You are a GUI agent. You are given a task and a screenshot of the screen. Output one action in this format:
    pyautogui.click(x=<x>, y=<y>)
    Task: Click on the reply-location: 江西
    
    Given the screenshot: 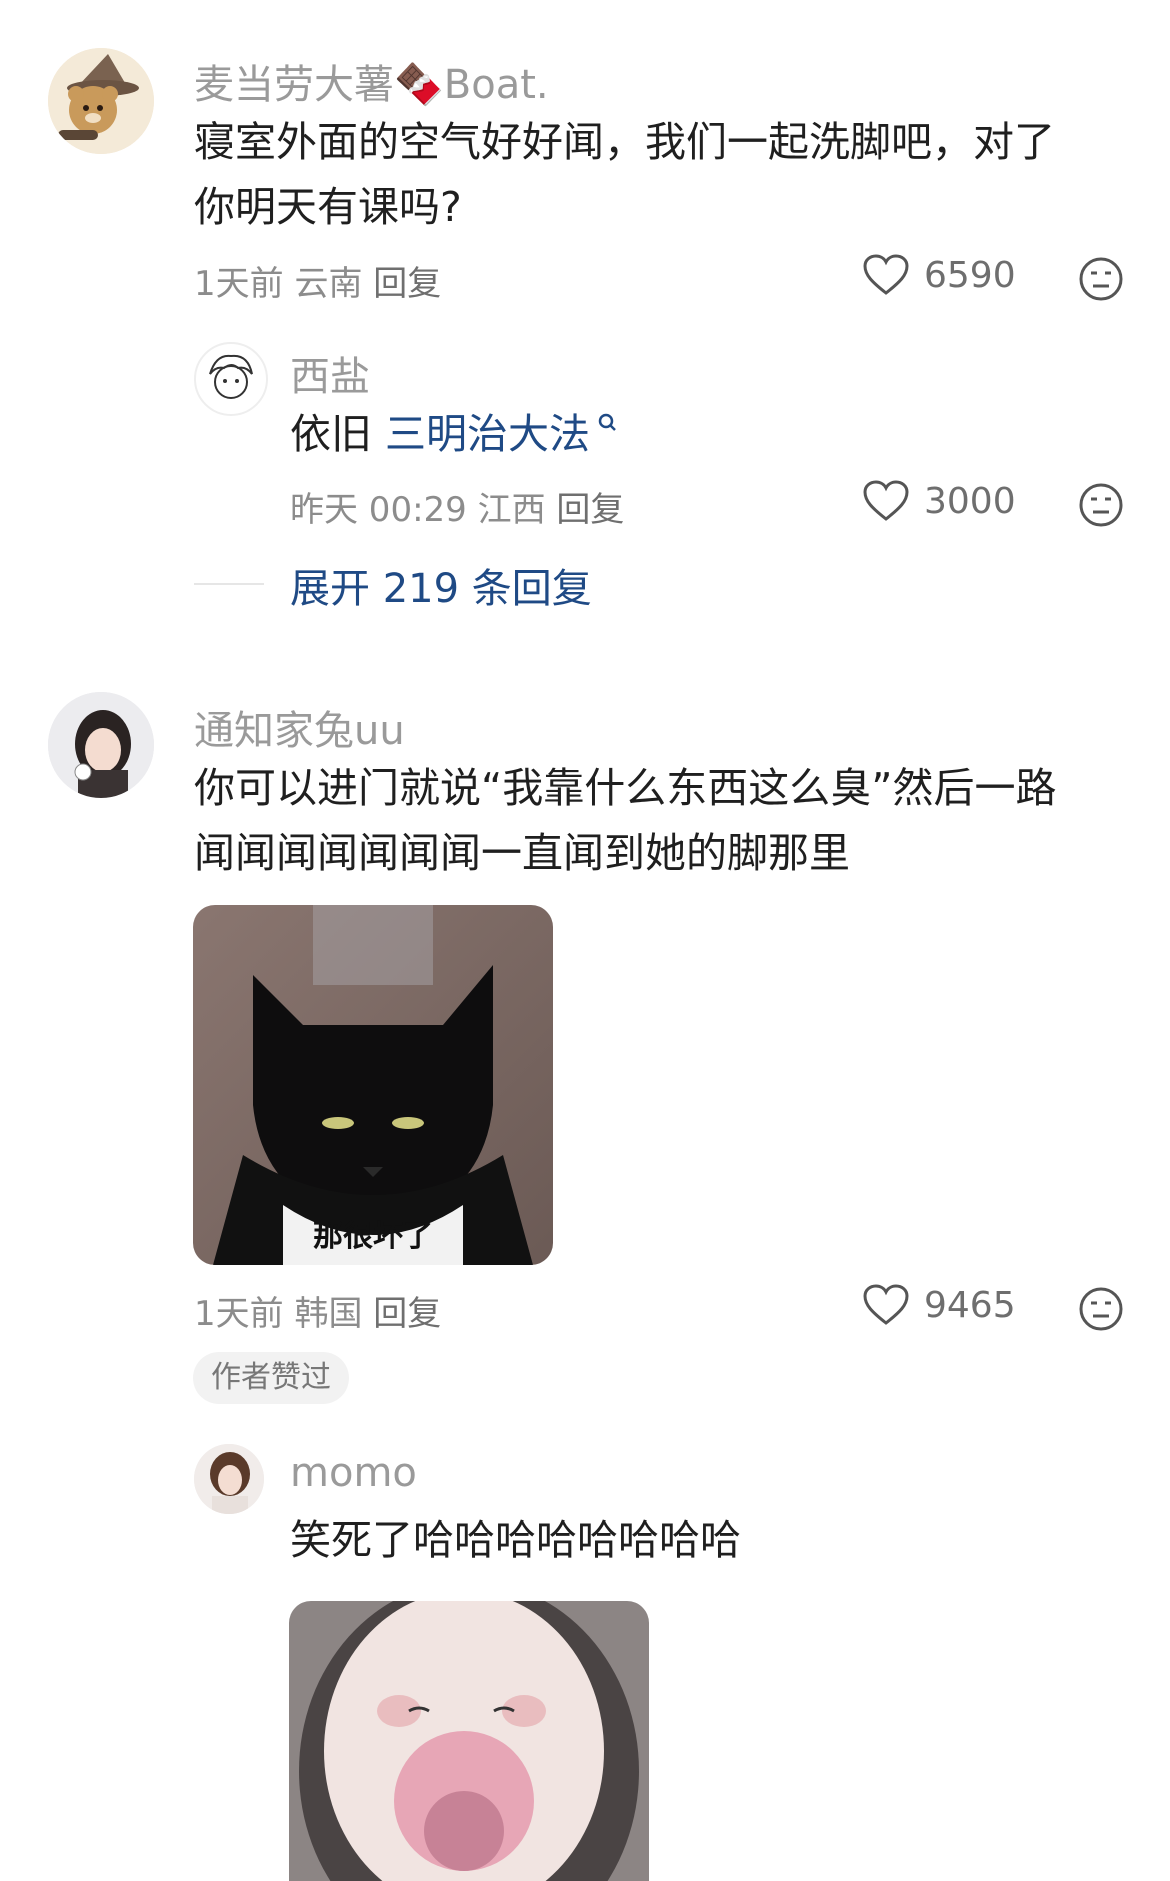 What is the action you would take?
    pyautogui.click(x=511, y=510)
    